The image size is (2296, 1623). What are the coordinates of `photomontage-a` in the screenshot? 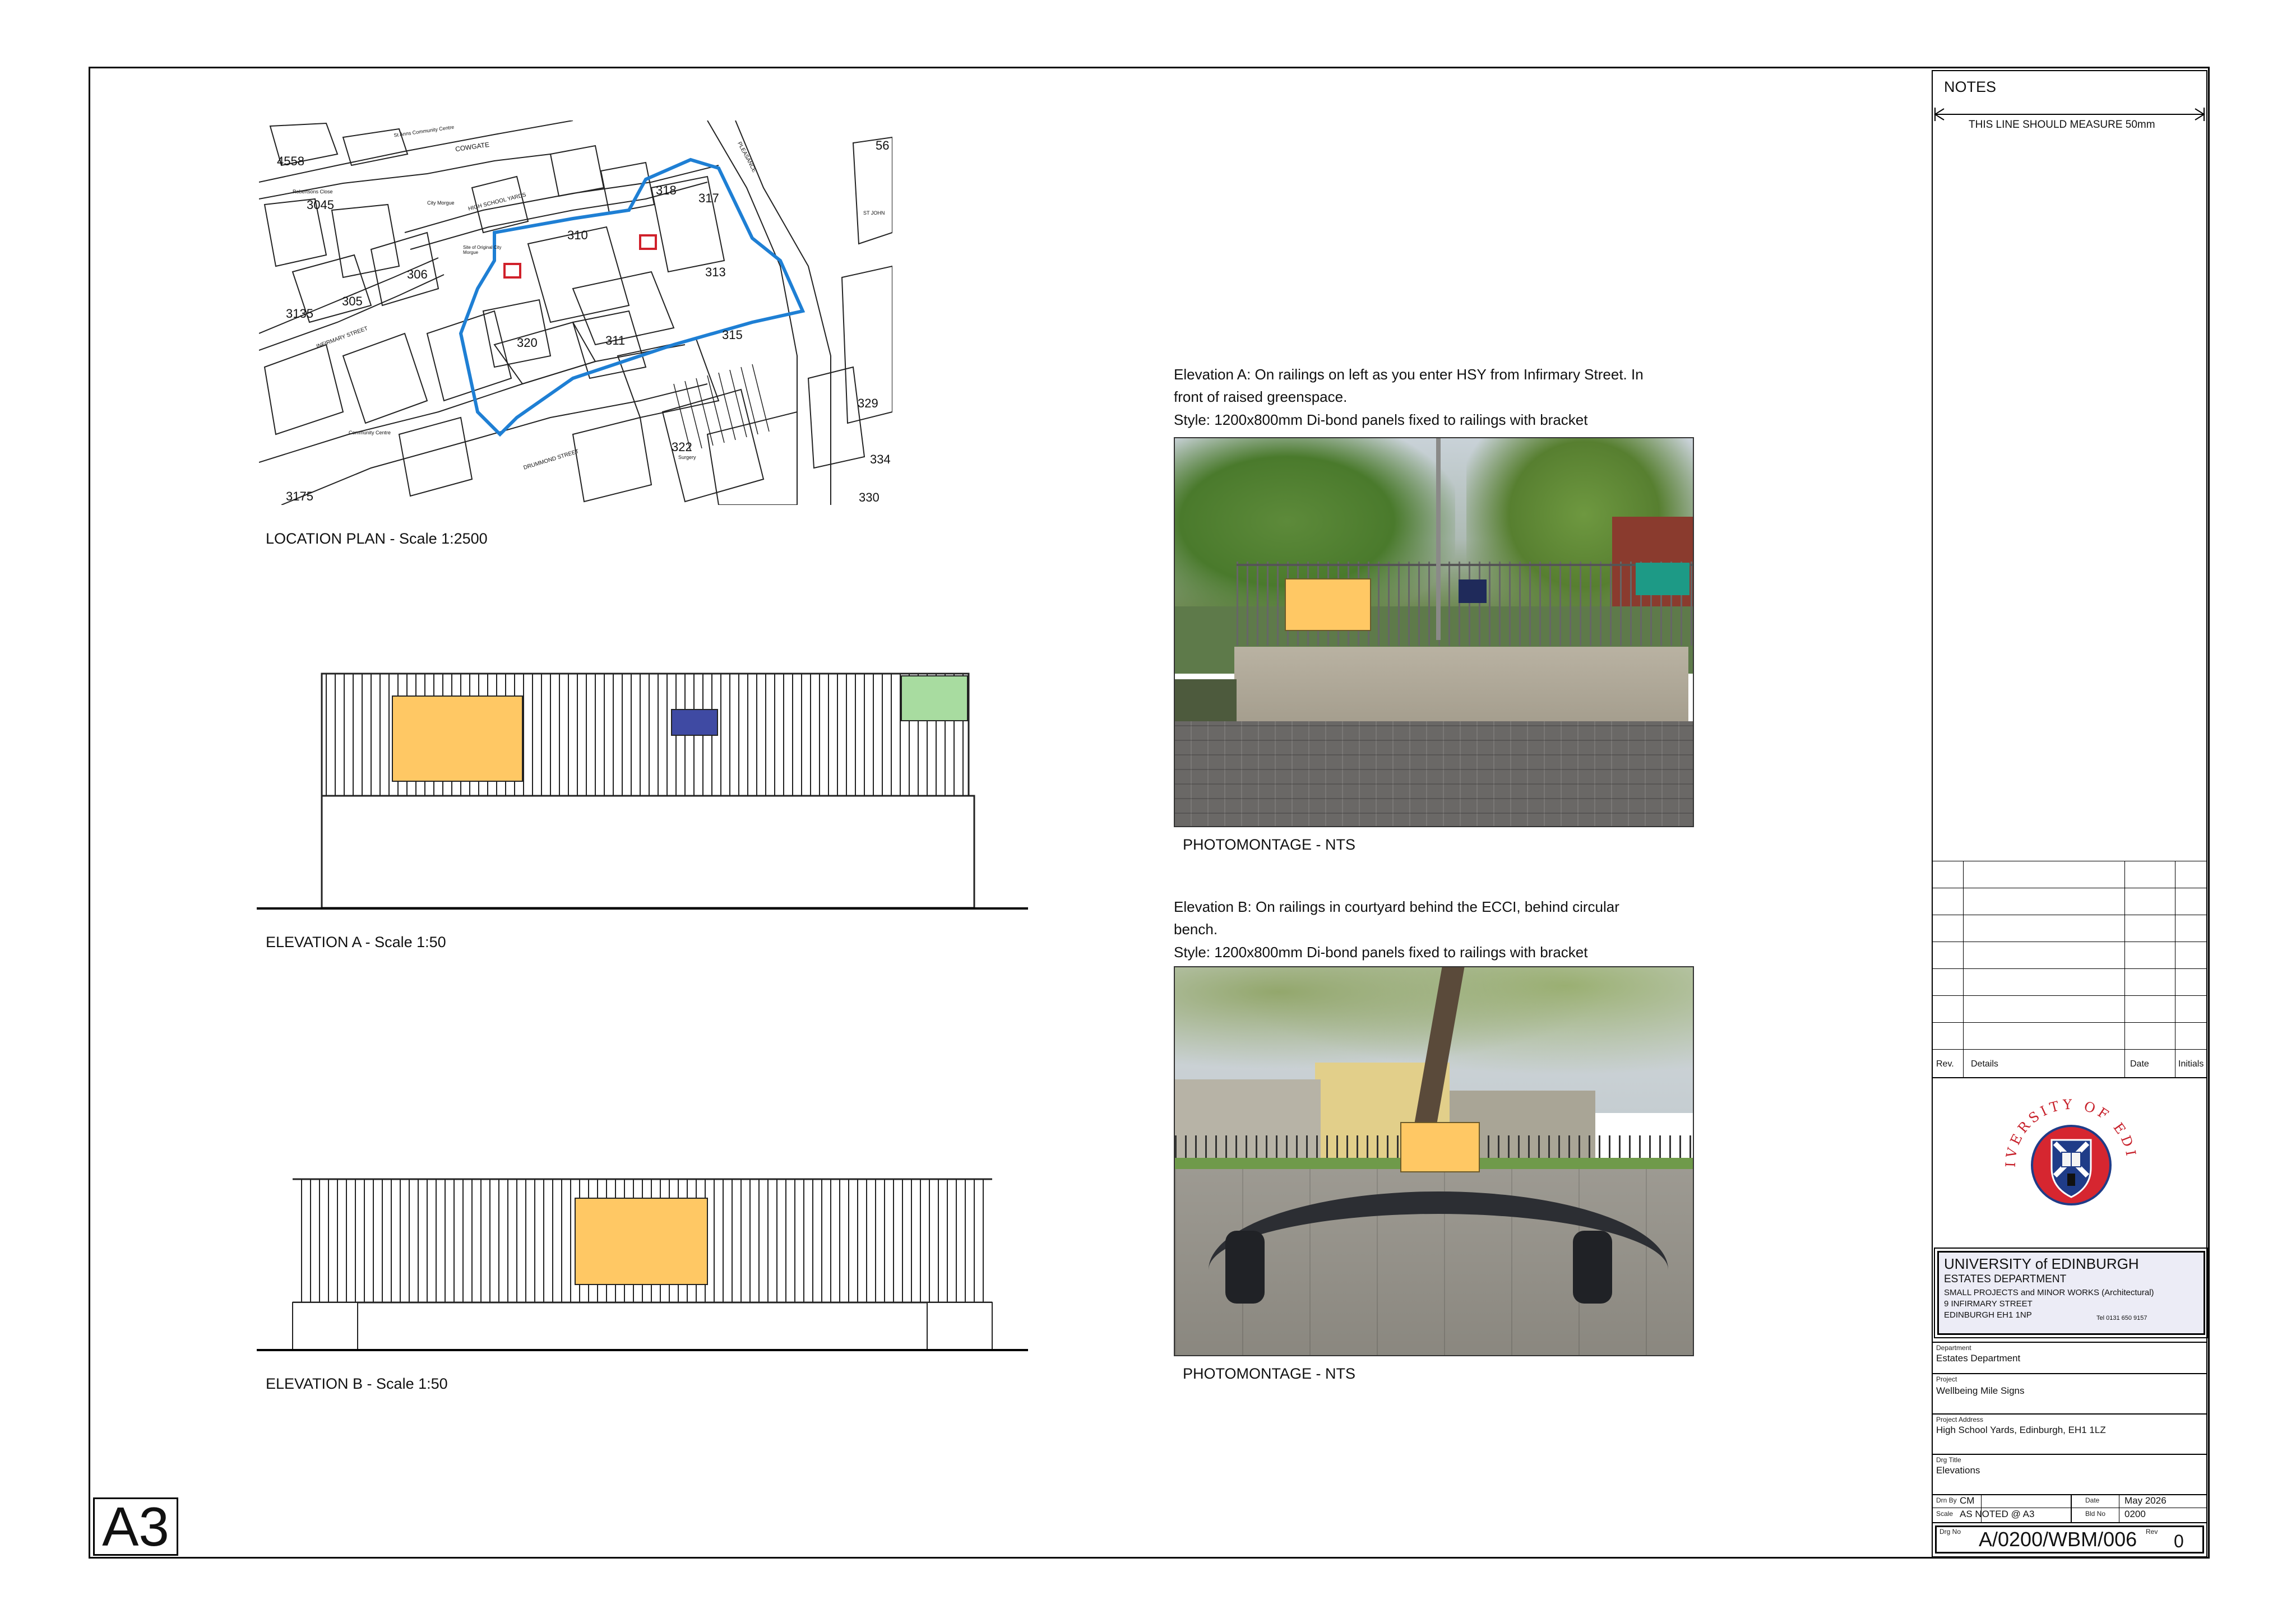 It's located at (1434, 632).